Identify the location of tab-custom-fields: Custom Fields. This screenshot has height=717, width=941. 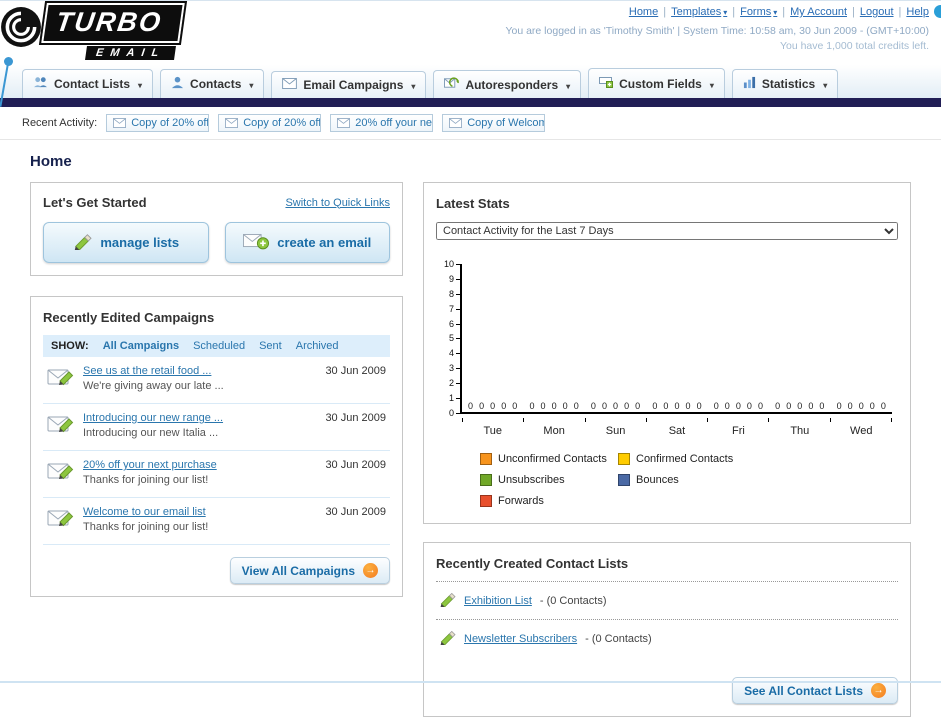
(656, 83).